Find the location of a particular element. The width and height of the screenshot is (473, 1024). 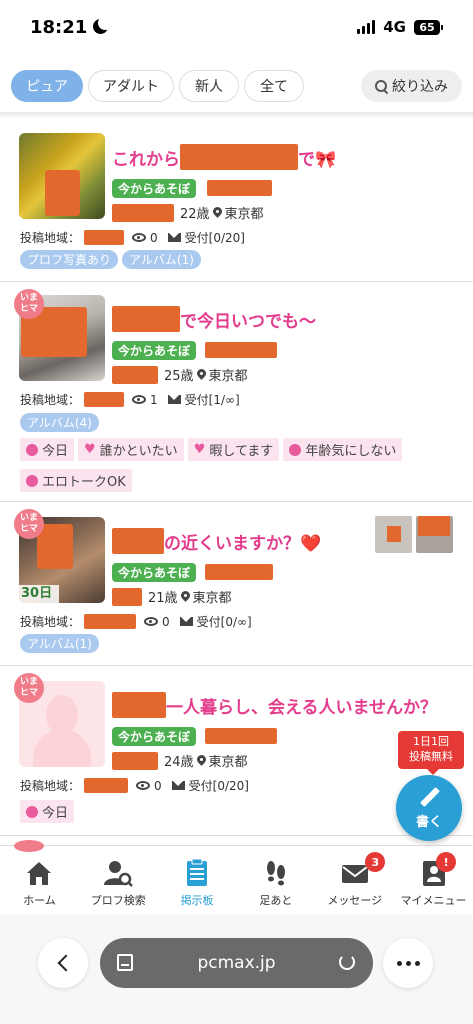

more-button is located at coordinates (408, 963).